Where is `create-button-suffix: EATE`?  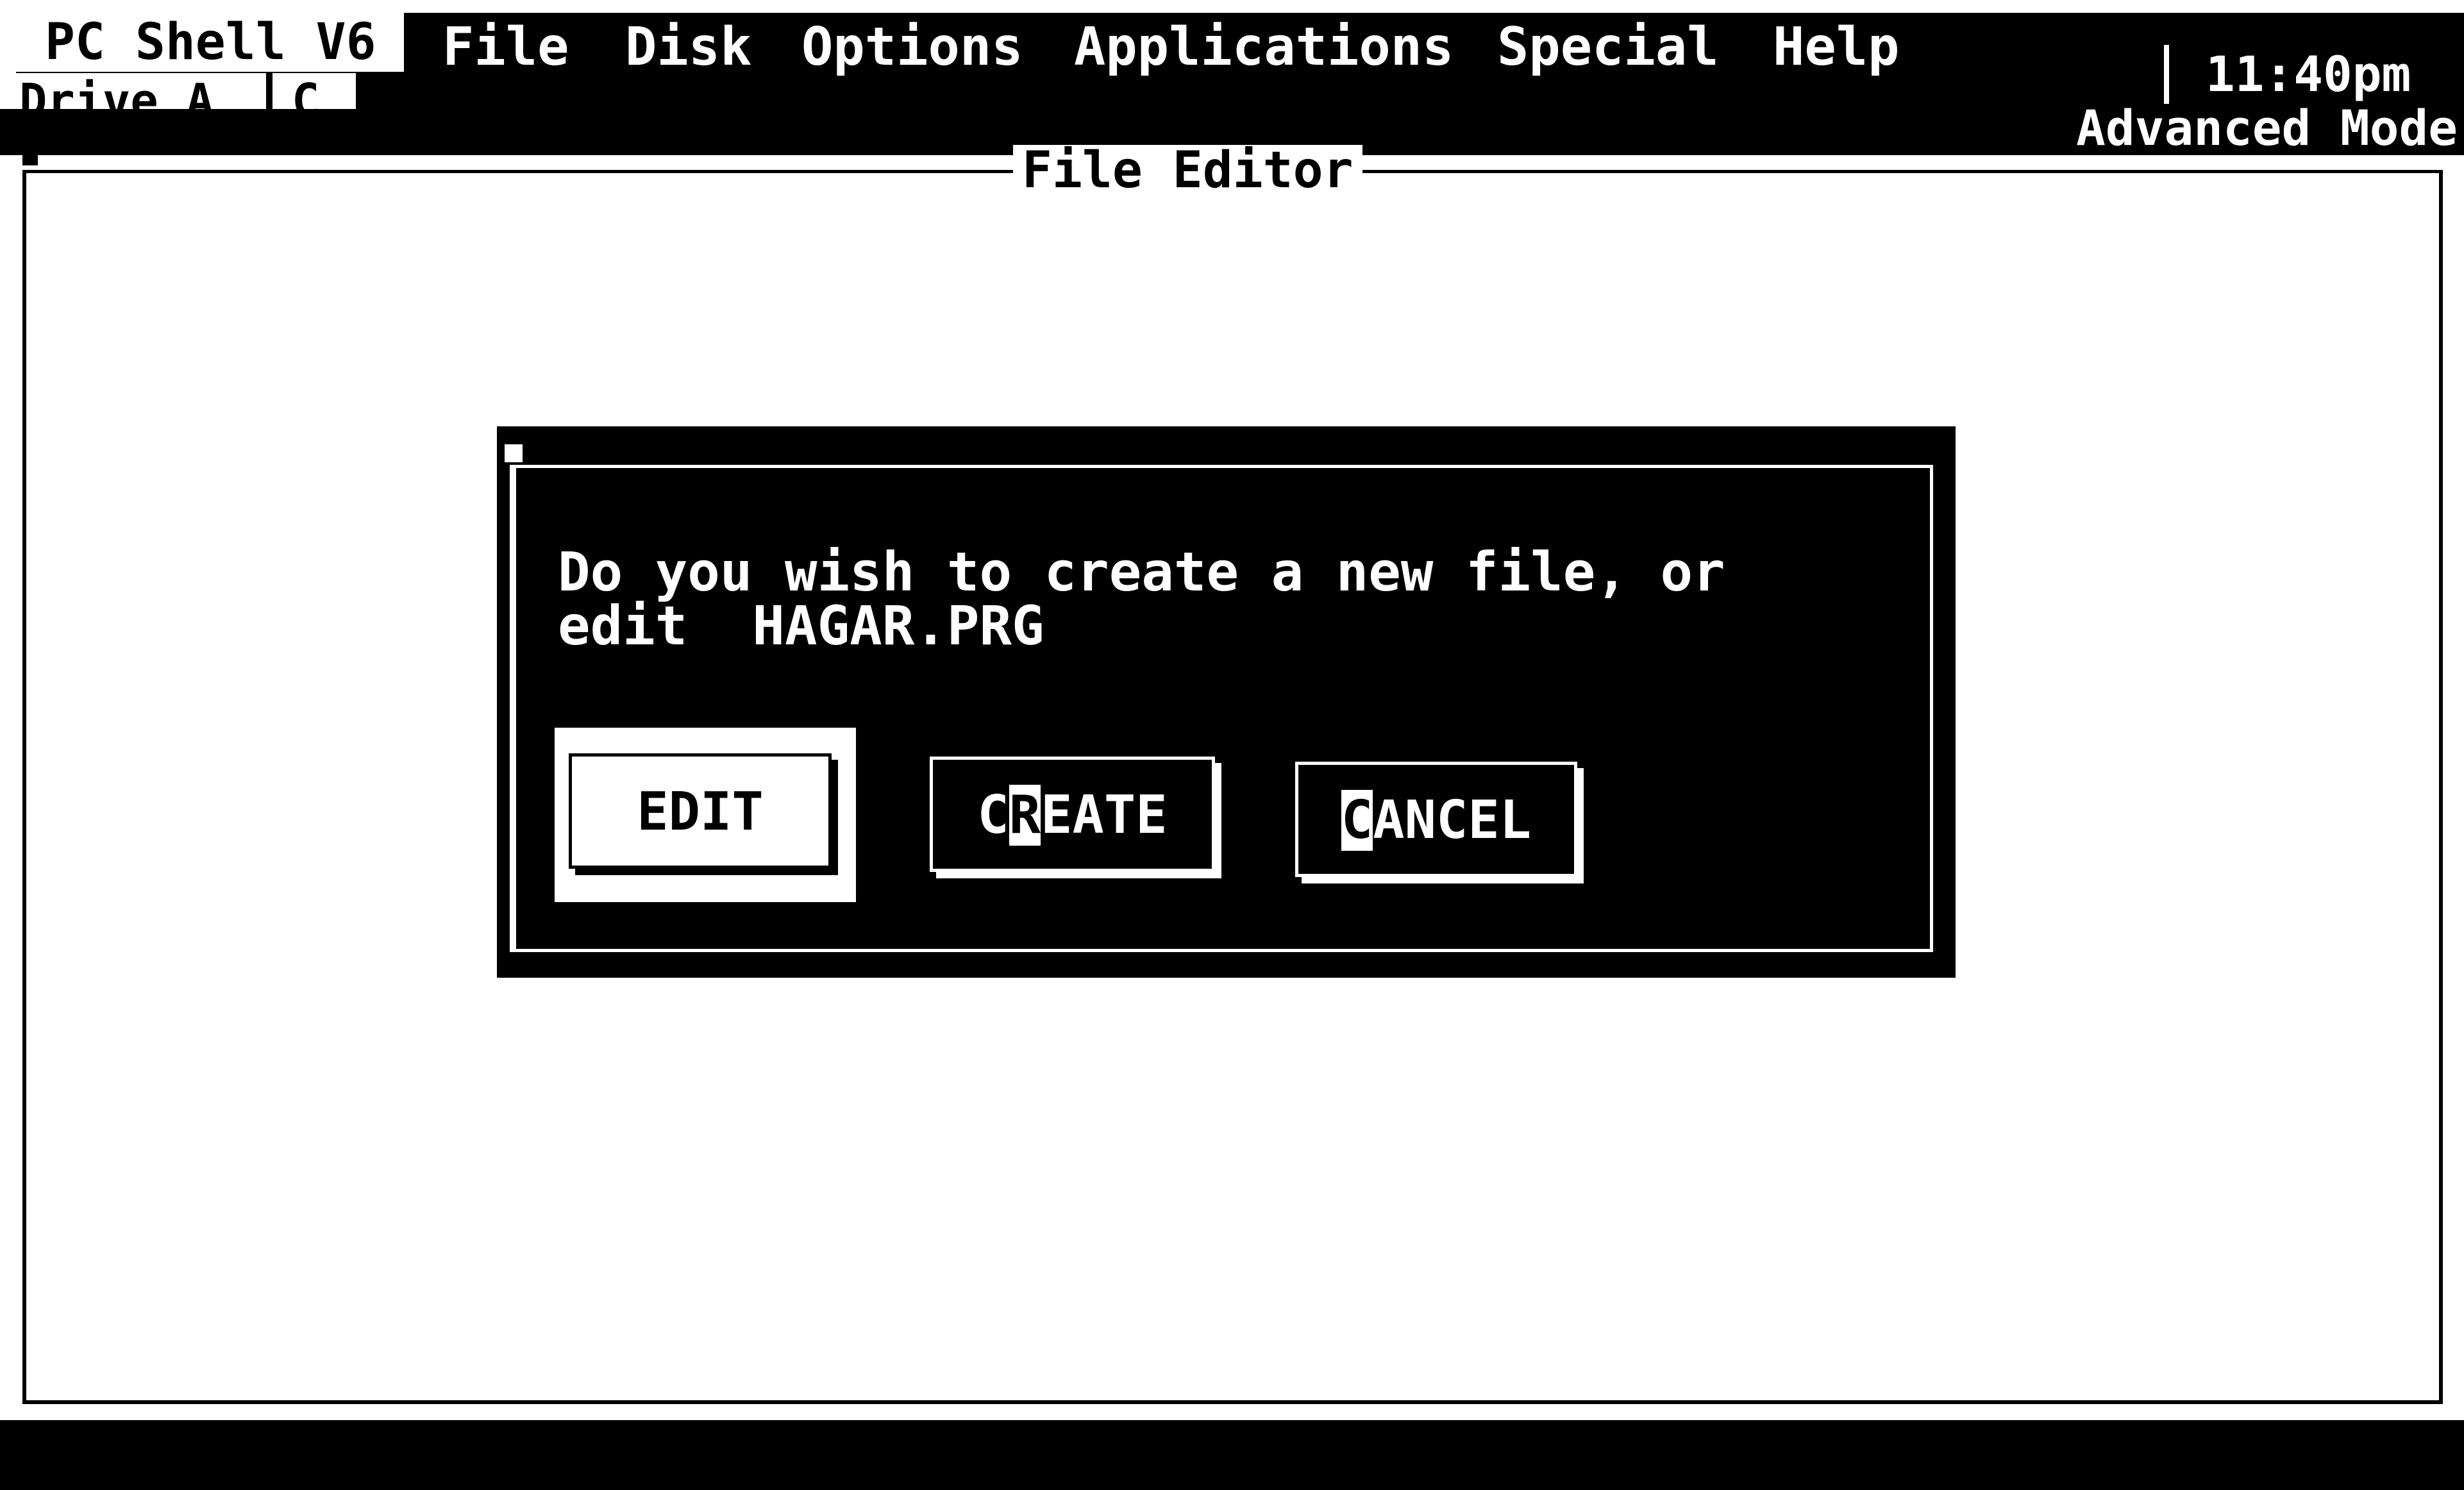
create-button-suffix: EATE is located at coordinates (1104, 815).